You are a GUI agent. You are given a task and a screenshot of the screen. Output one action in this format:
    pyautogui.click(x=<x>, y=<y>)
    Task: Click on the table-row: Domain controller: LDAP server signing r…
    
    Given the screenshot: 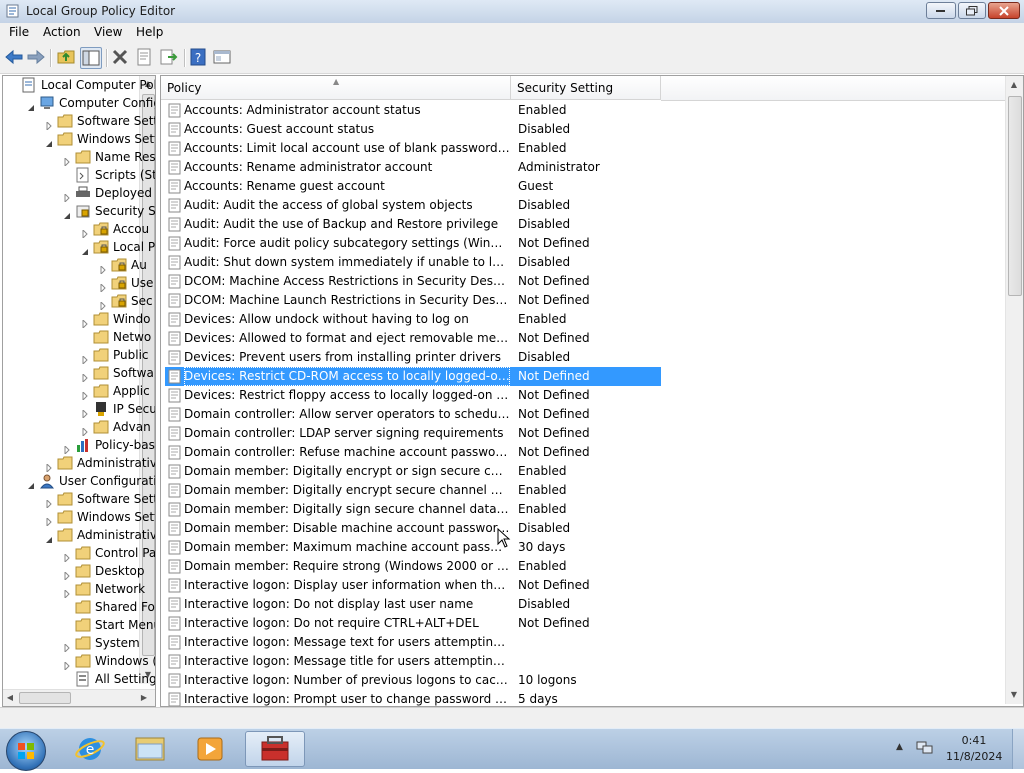 What is the action you would take?
    pyautogui.click(x=413, y=433)
    